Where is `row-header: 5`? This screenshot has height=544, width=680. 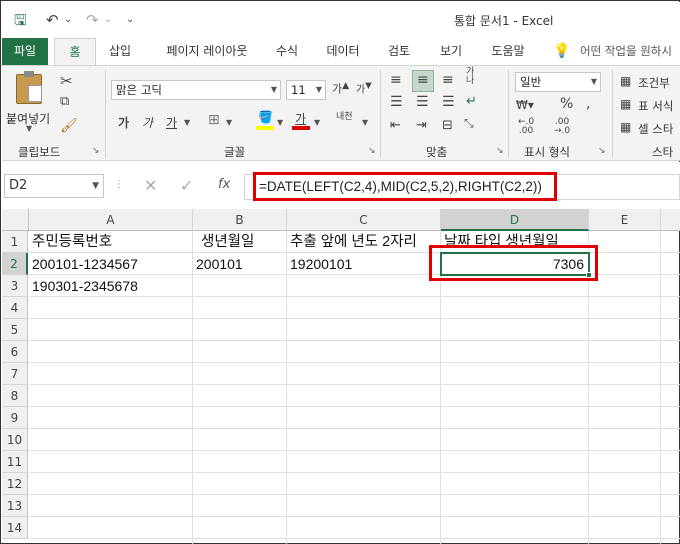 row-header: 5 is located at coordinates (15, 330).